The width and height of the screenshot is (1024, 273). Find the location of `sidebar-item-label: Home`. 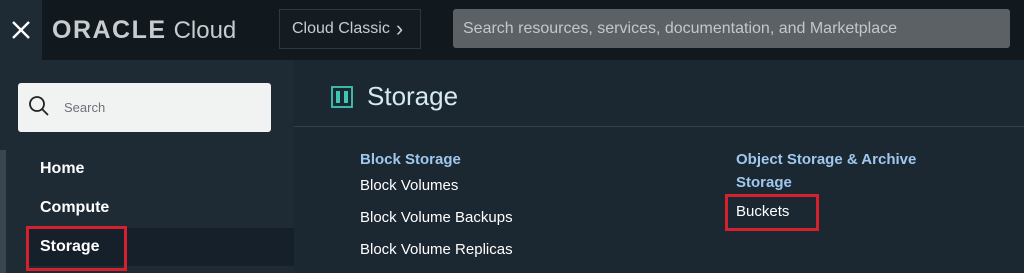

sidebar-item-label: Home is located at coordinates (62, 168).